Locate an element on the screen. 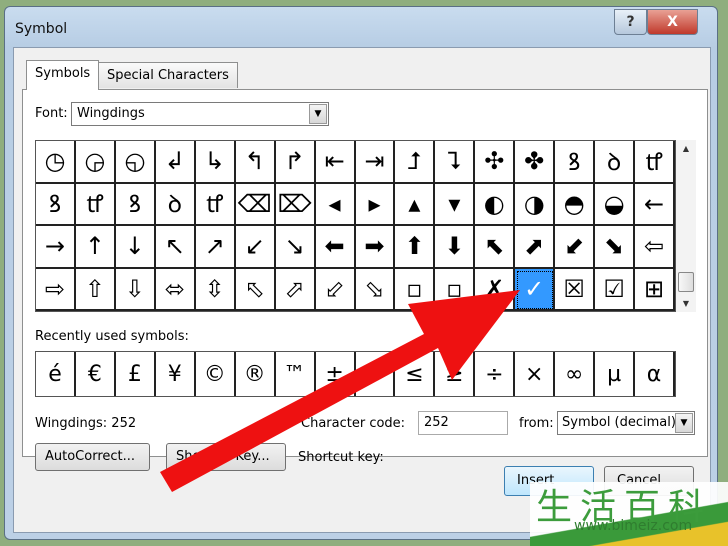 The image size is (728, 546). recent-symbols: é € £ ¥ © ® ™ ± ≠ ≤ ≥ ÷ × ∞ µ α is located at coordinates (355, 374).